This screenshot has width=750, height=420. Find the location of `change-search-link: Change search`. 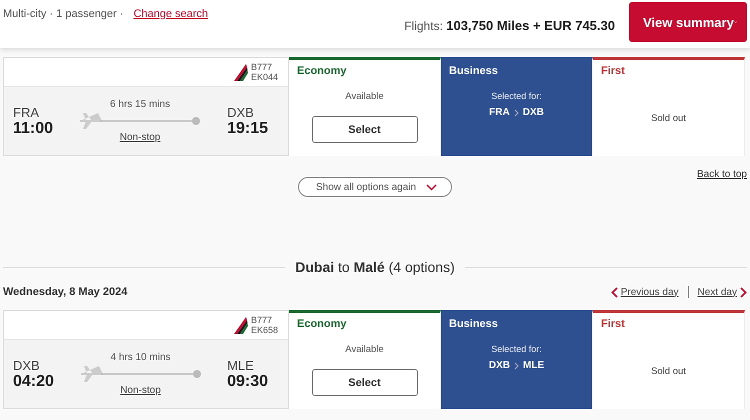

change-search-link: Change search is located at coordinates (170, 14).